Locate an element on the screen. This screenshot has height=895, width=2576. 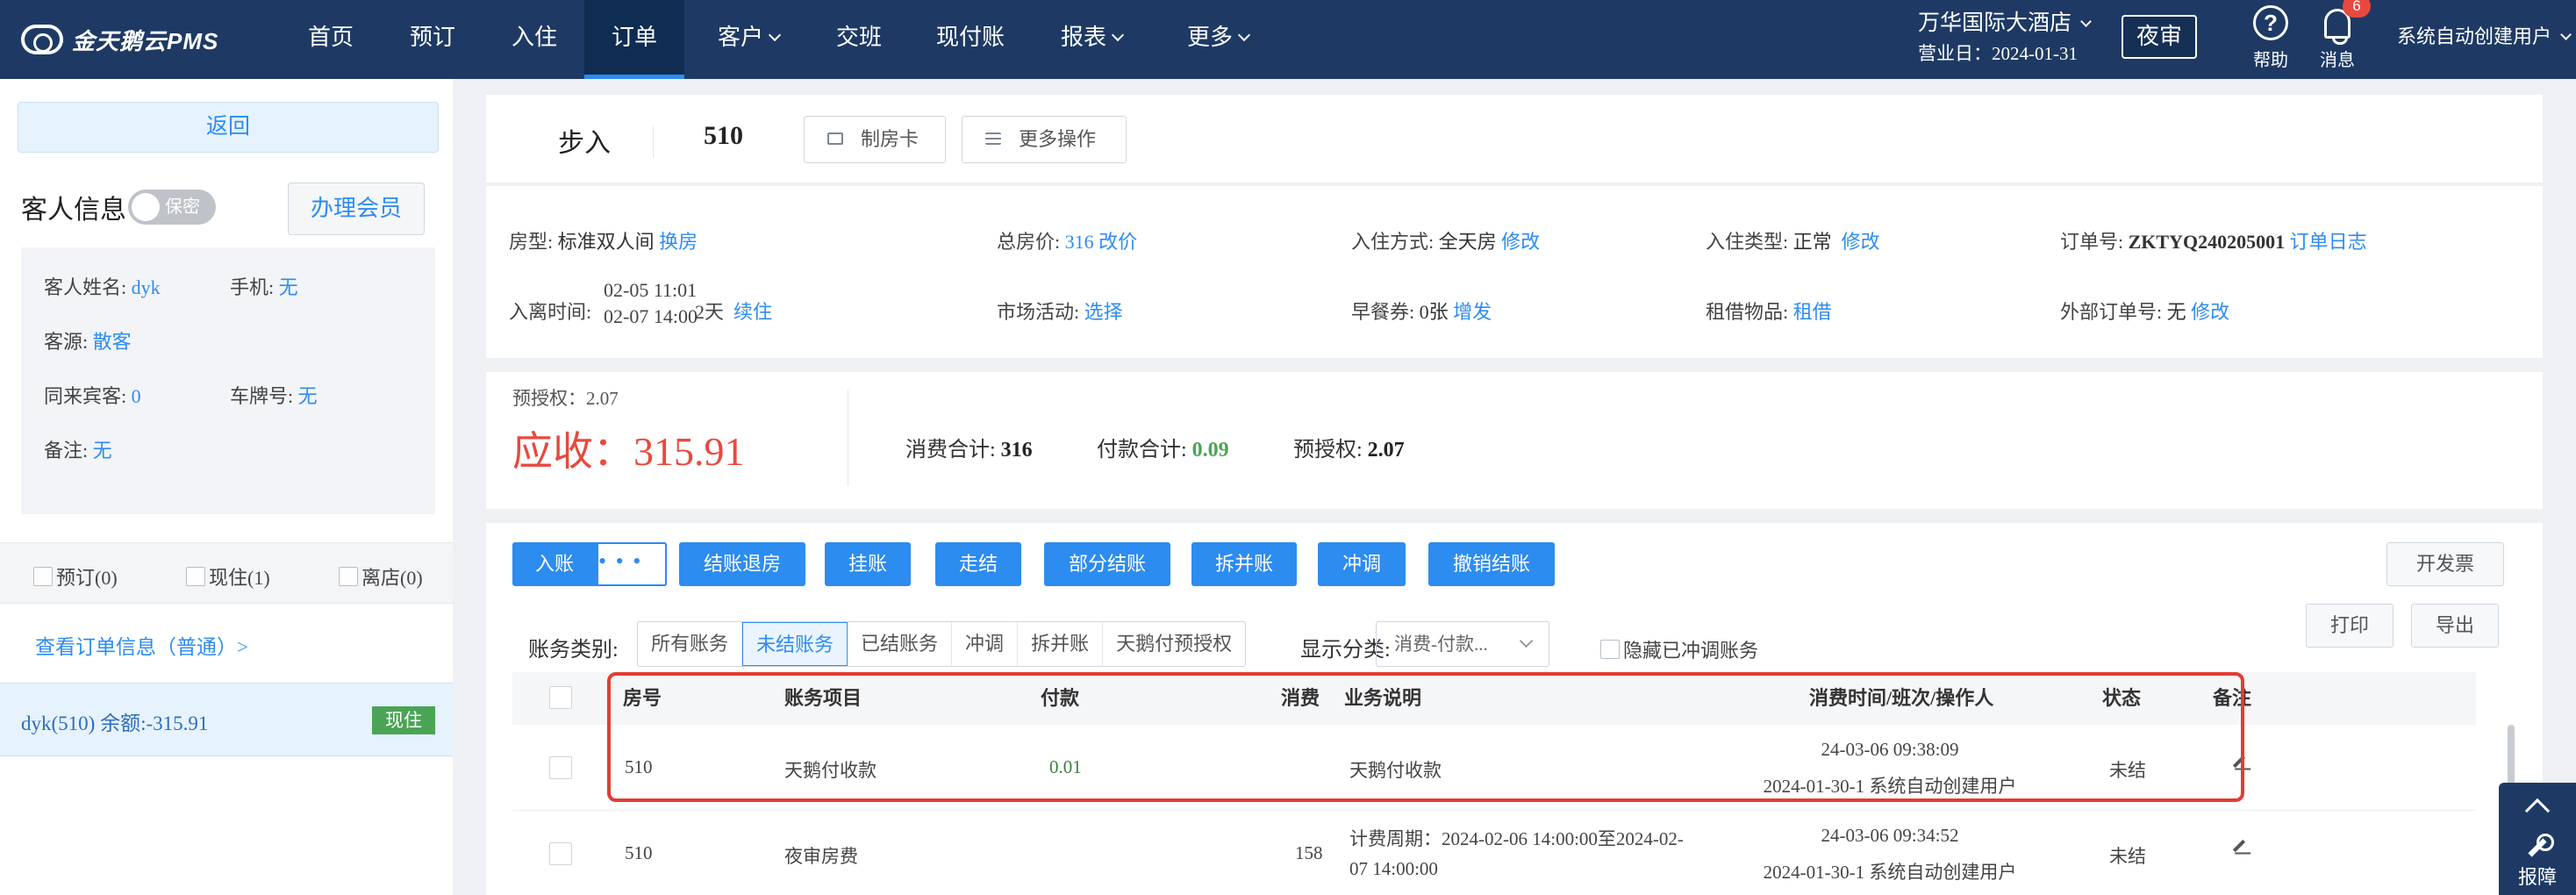
checkin-type-field: 入住类型: 正常 修改 is located at coordinates (1793, 242).